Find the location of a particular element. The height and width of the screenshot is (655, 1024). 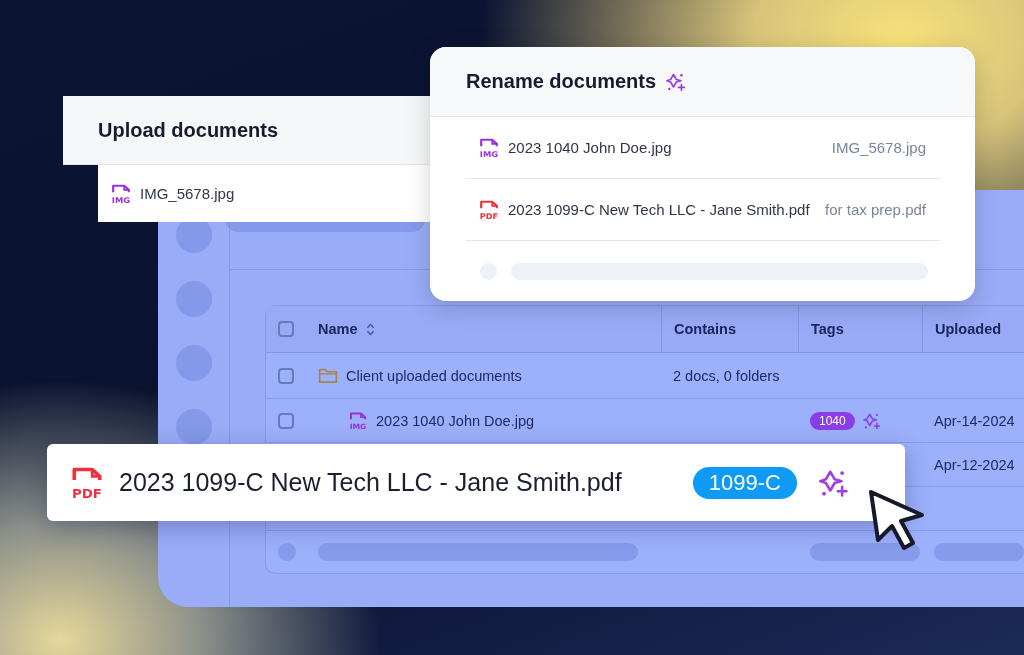

original-file-name: for tax prep.pdf is located at coordinates (875, 209).